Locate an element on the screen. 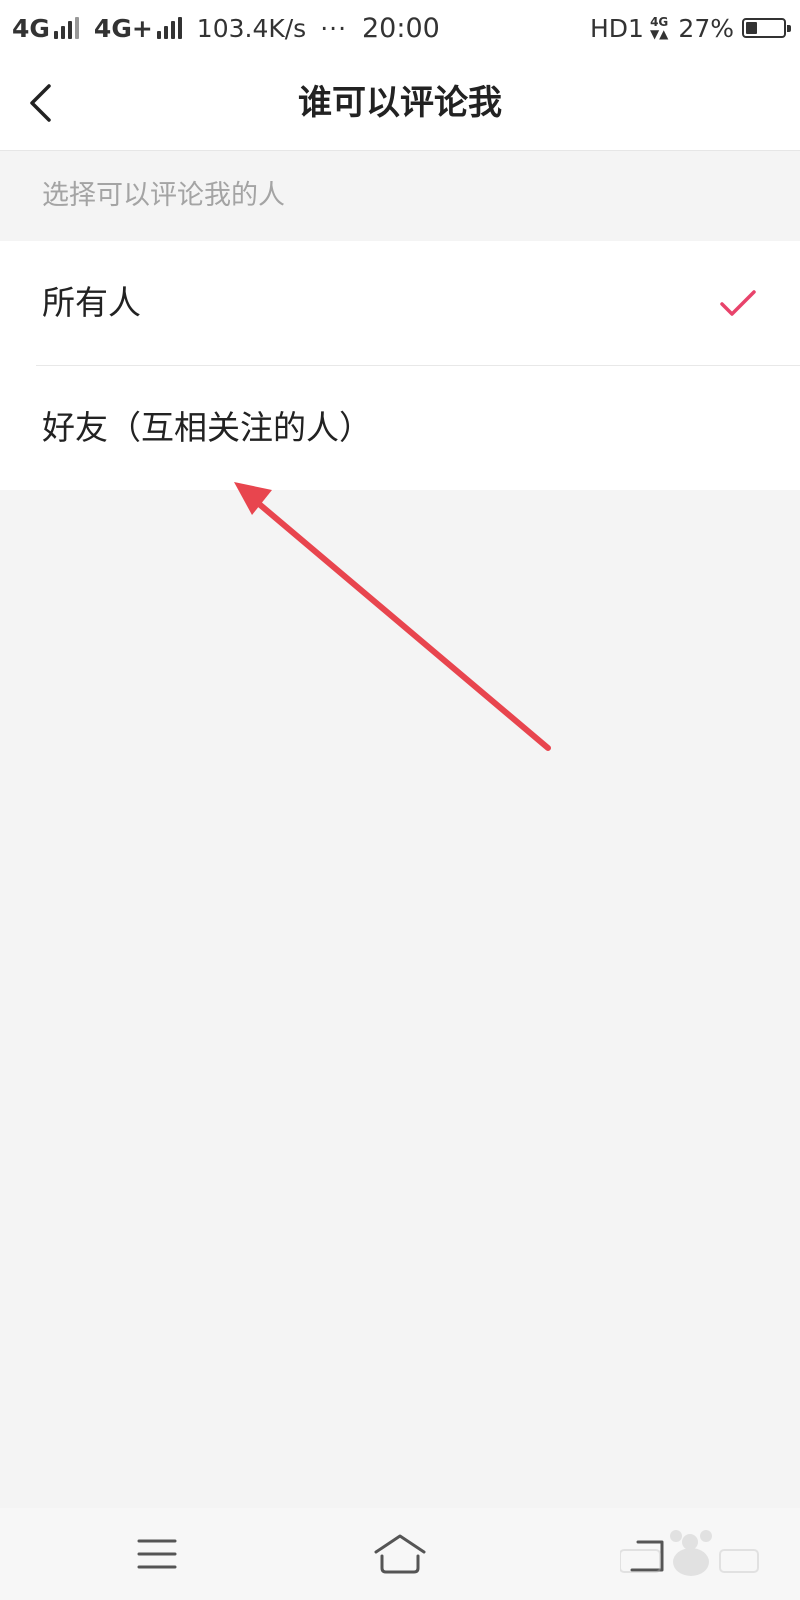 The height and width of the screenshot is (1600, 800). check-icon is located at coordinates (738, 303).